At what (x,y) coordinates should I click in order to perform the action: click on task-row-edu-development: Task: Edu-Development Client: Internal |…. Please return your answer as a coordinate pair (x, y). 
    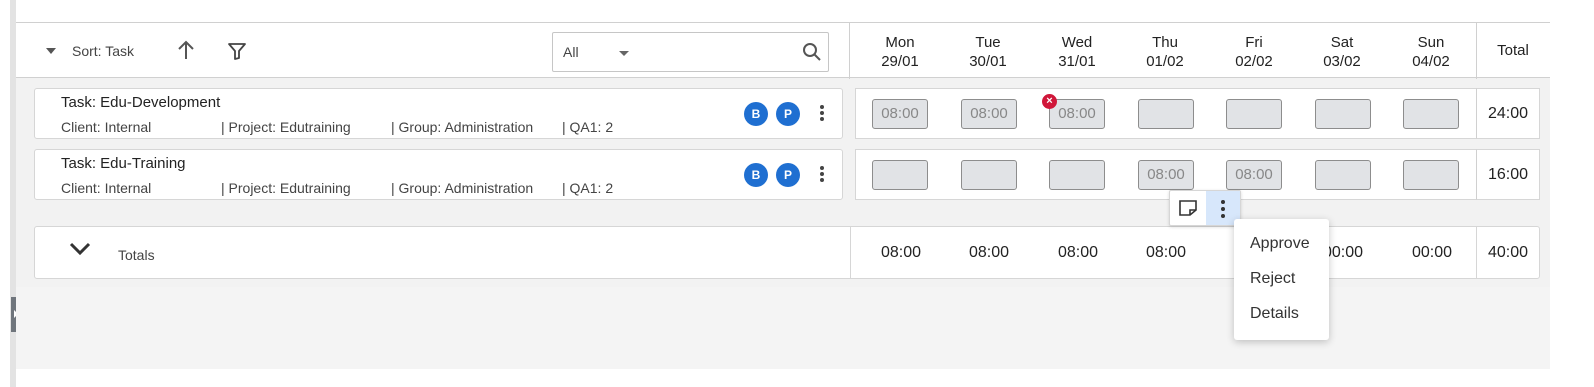
    Looking at the image, I should click on (438, 113).